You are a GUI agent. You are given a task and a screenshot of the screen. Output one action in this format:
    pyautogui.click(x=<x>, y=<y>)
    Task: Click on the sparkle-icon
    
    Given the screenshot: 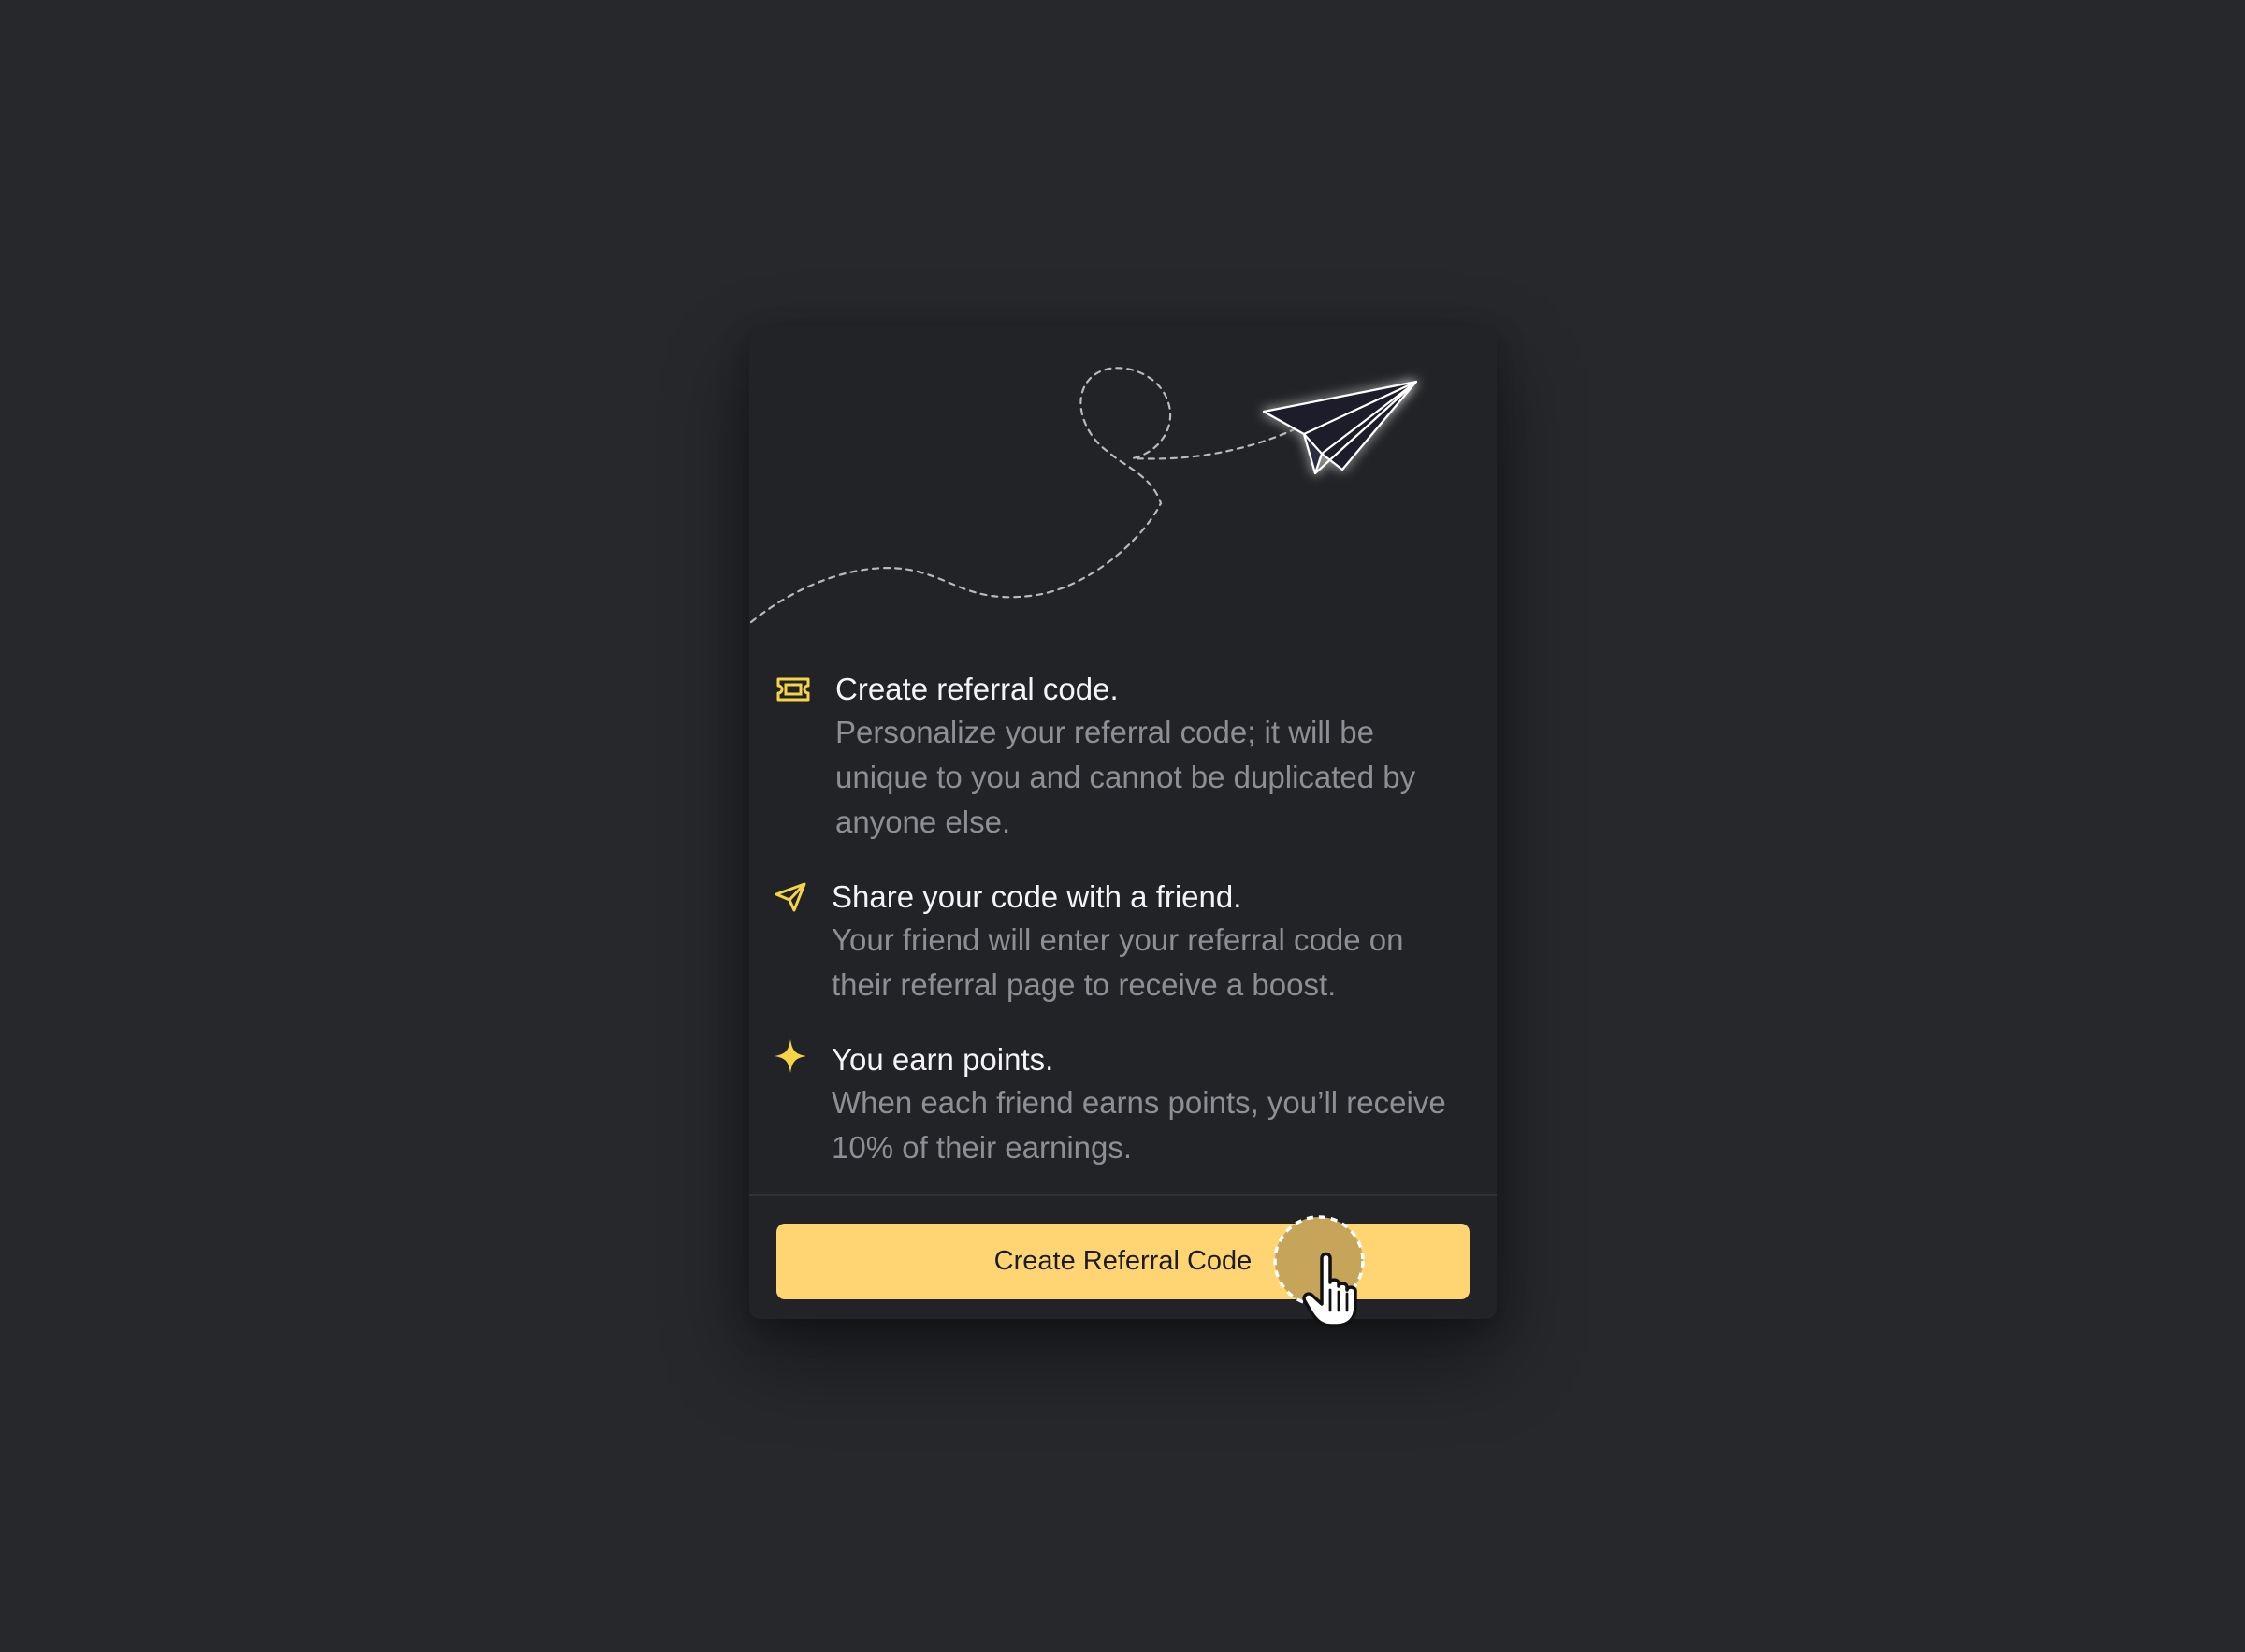 What is the action you would take?
    pyautogui.click(x=790, y=1056)
    